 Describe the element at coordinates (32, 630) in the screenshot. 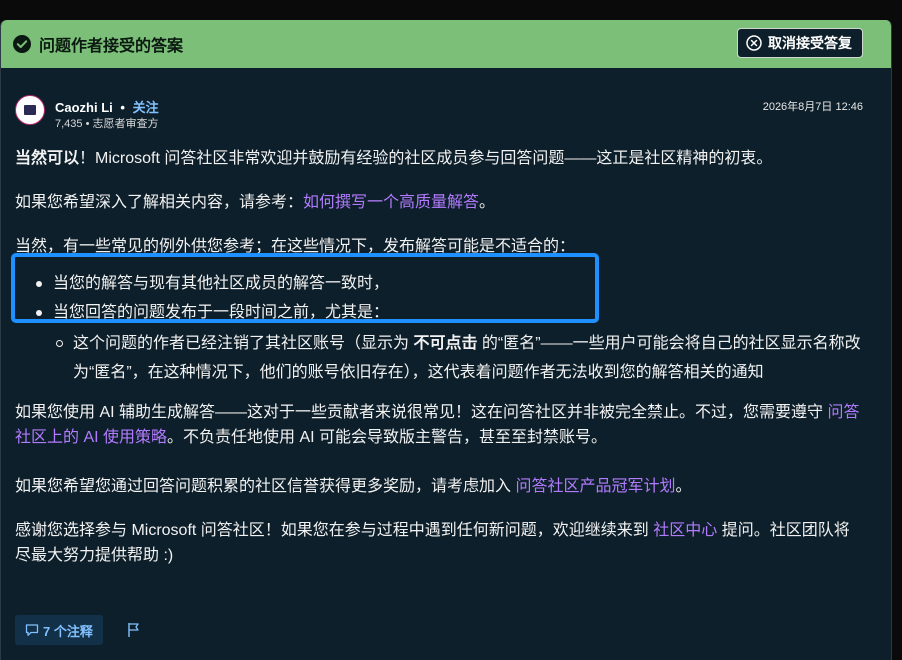

I see `comment-icon` at that location.